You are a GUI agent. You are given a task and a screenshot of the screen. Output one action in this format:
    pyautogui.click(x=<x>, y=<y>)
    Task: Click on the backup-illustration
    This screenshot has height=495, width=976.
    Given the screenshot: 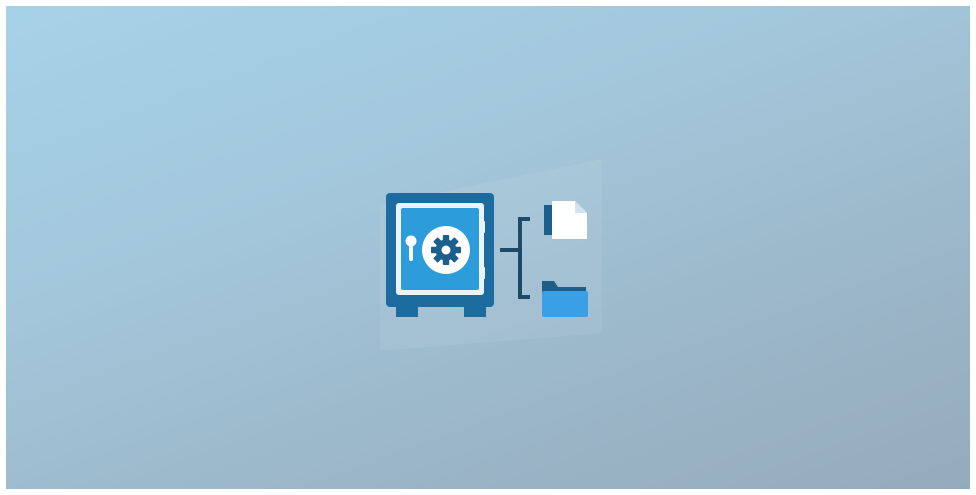 What is the action you would take?
    pyautogui.click(x=491, y=253)
    